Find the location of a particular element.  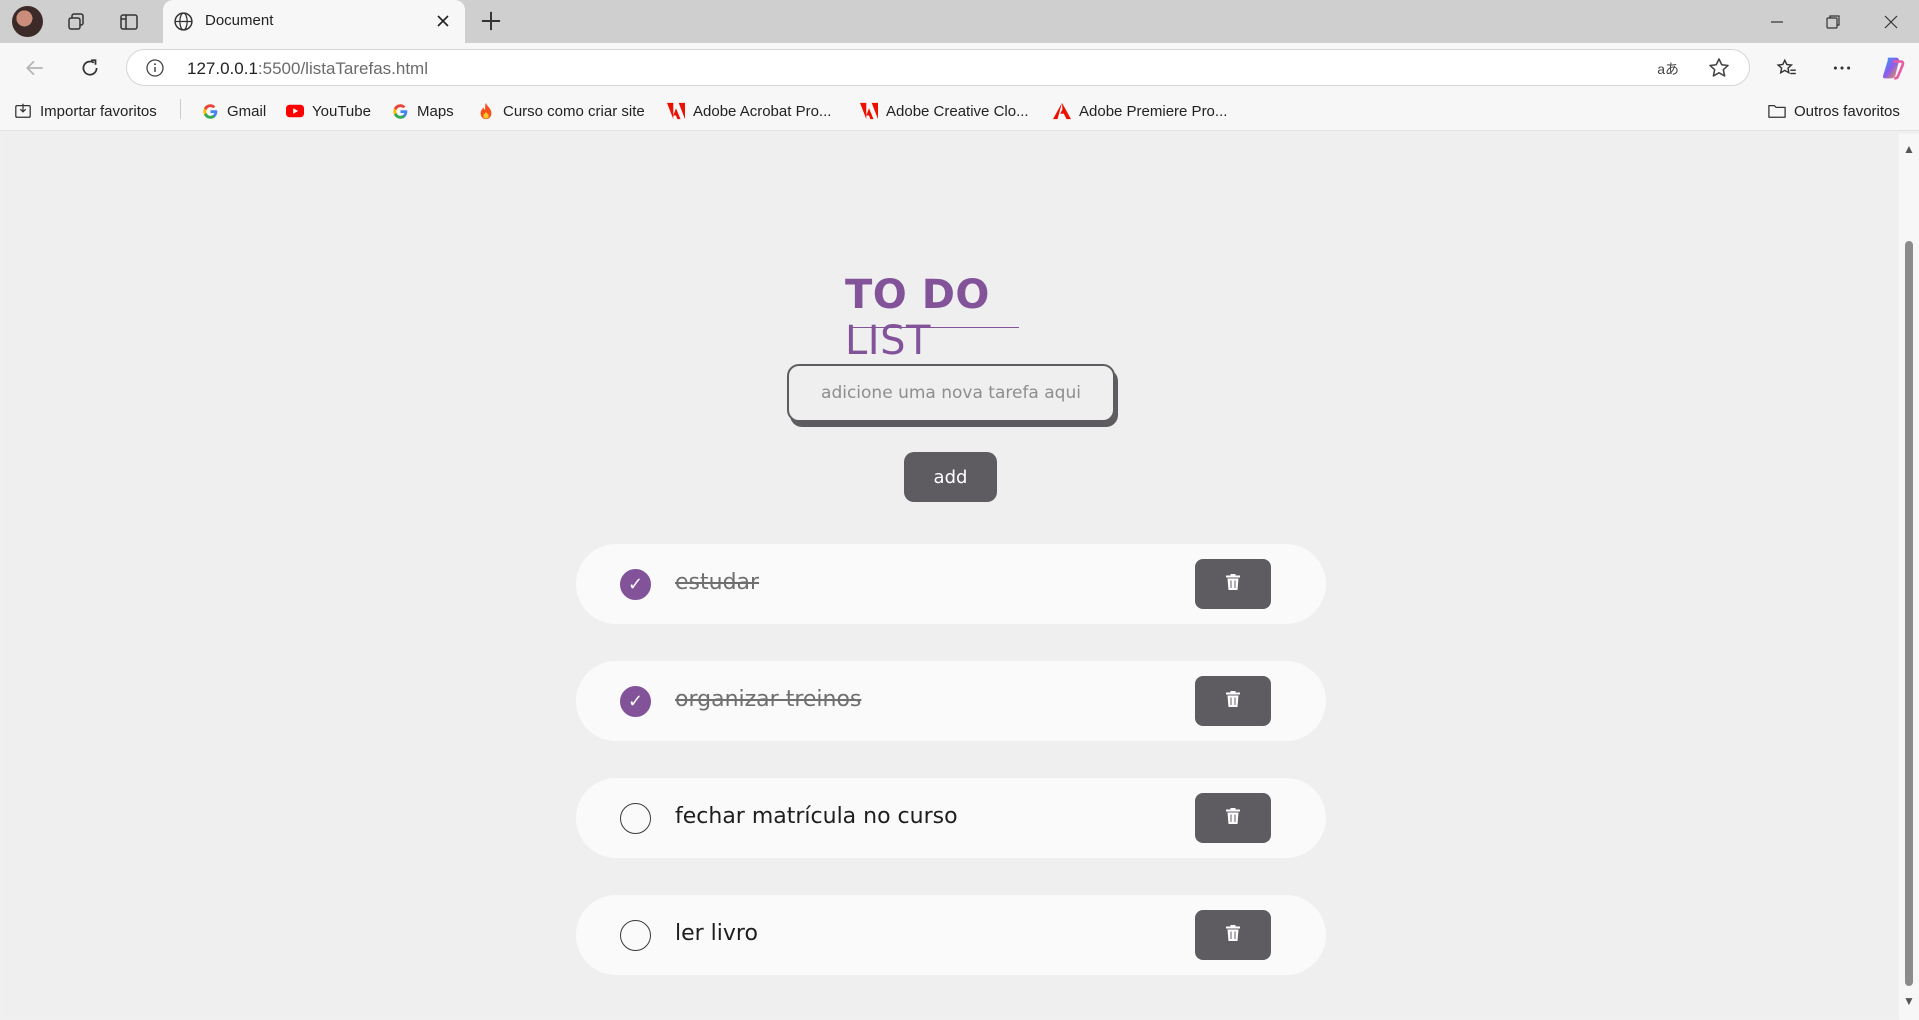

add-button: add is located at coordinates (950, 477).